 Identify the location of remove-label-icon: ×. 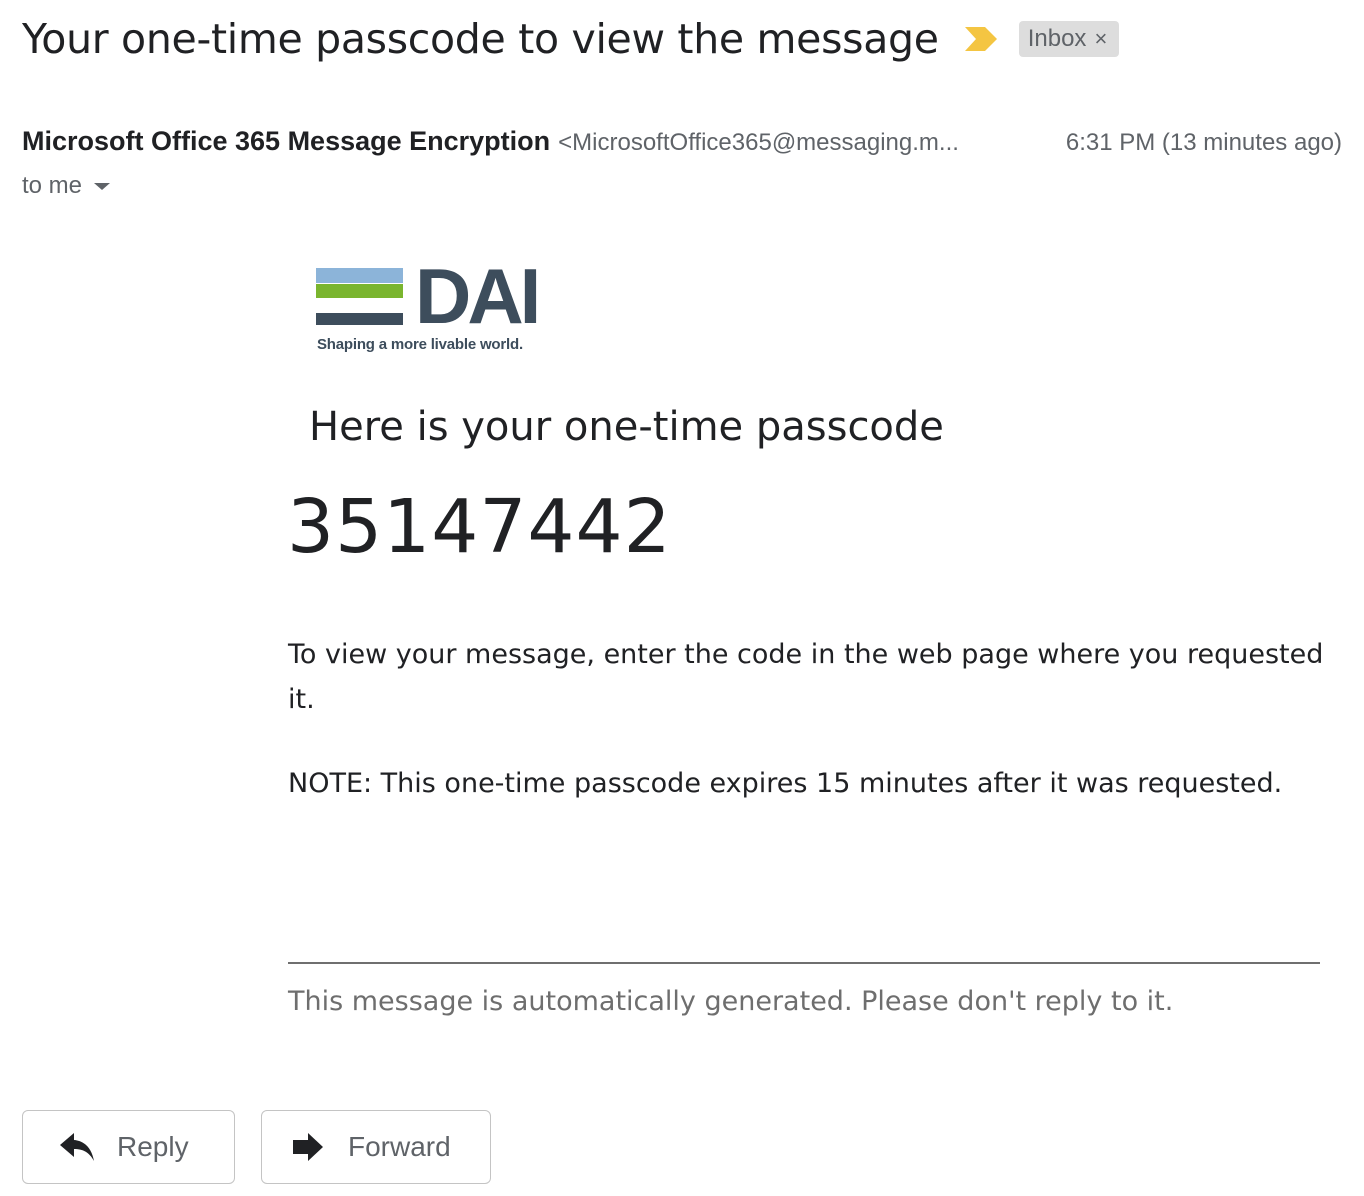
(1100, 39).